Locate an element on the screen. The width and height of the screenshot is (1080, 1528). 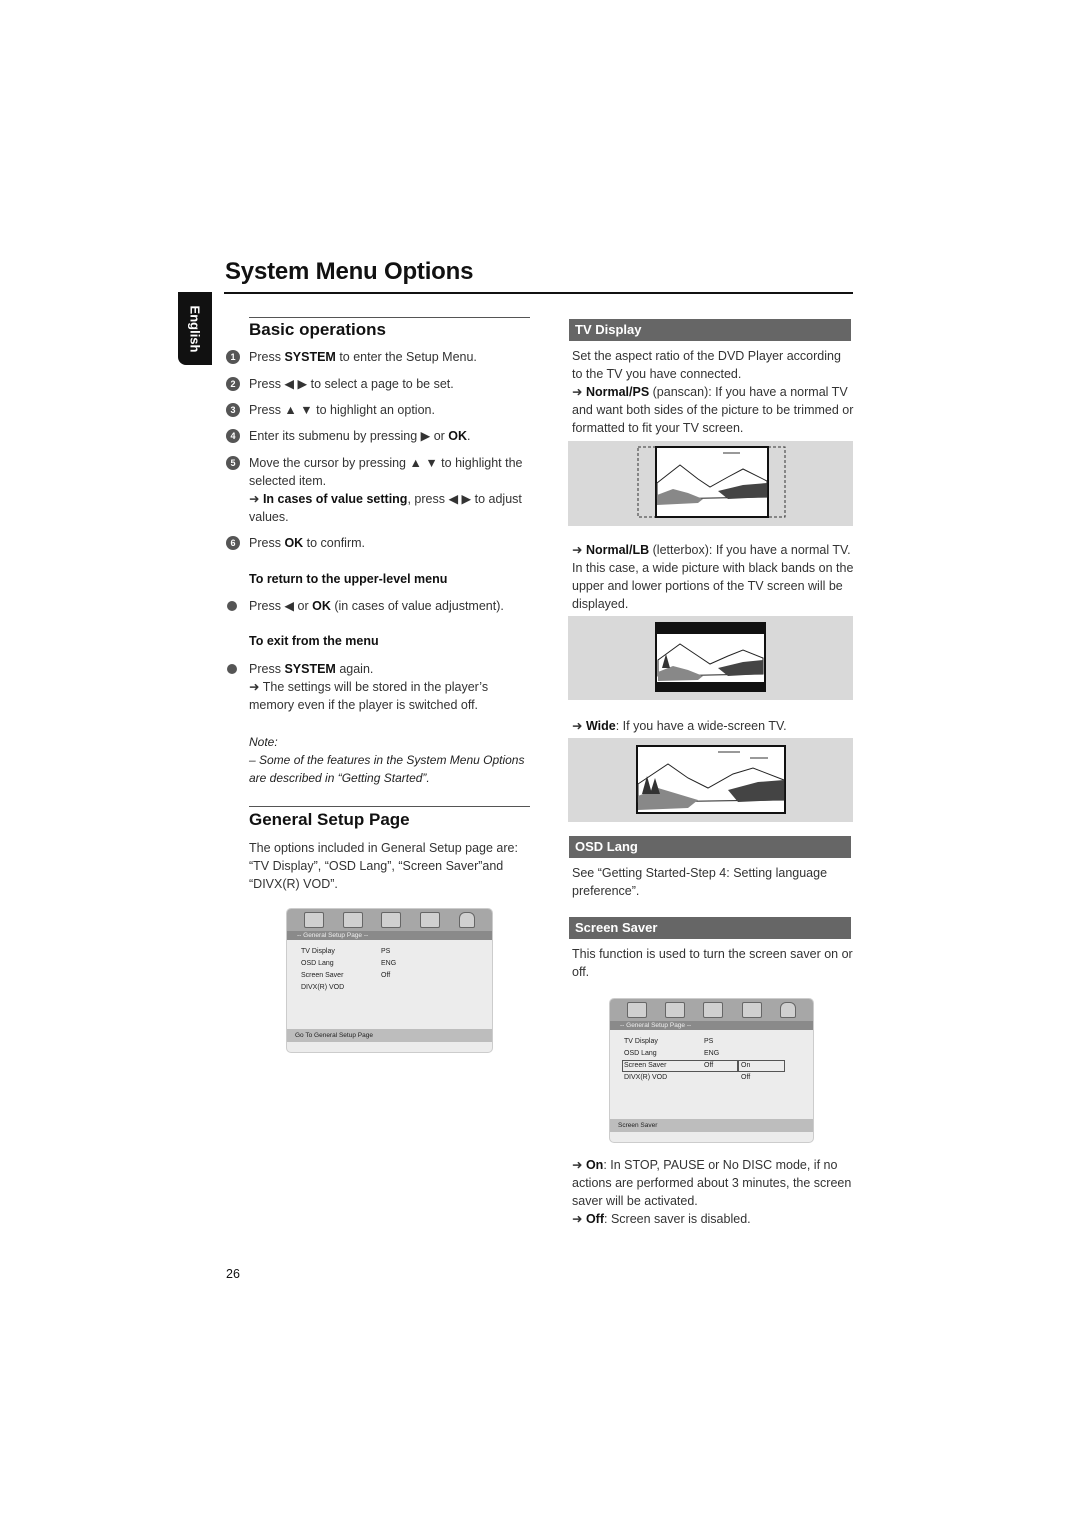
page-title: System Menu Options is located at coordinates (349, 271).